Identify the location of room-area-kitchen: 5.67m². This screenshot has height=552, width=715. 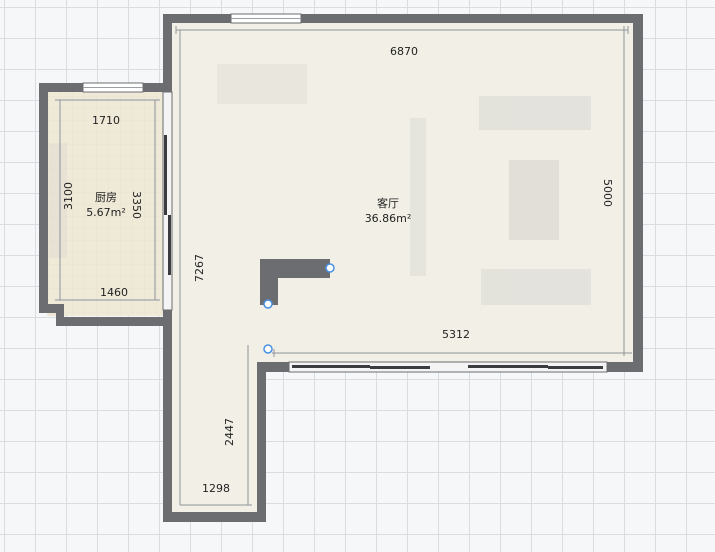
(106, 212).